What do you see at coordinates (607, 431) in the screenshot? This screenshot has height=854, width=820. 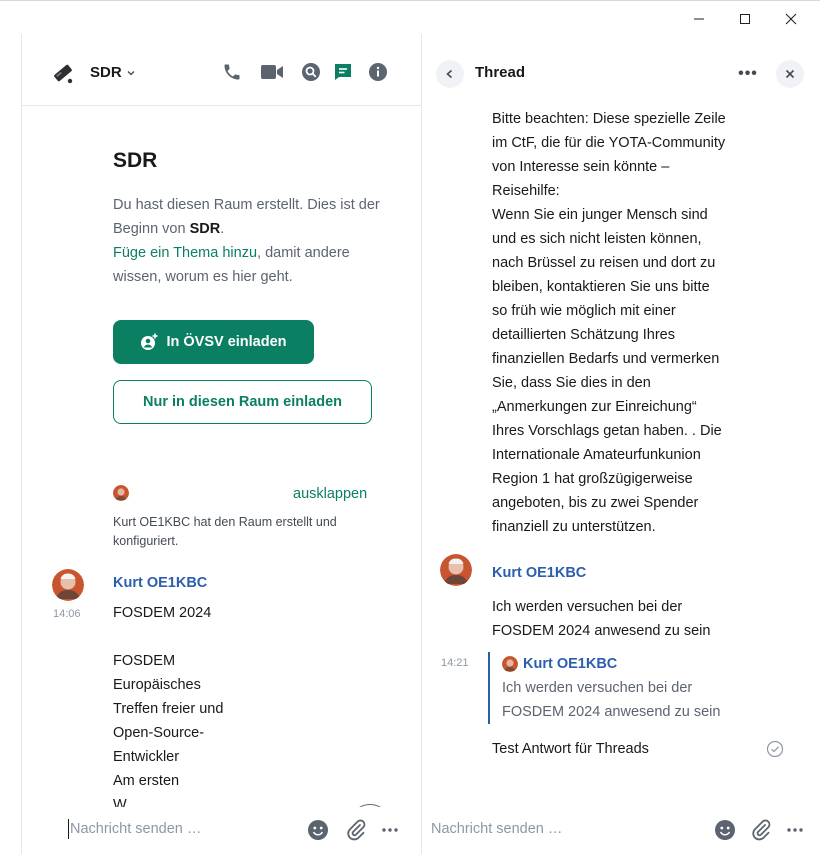 I see `thread-line: Ihres Vorschlags getan haben. . Die` at bounding box center [607, 431].